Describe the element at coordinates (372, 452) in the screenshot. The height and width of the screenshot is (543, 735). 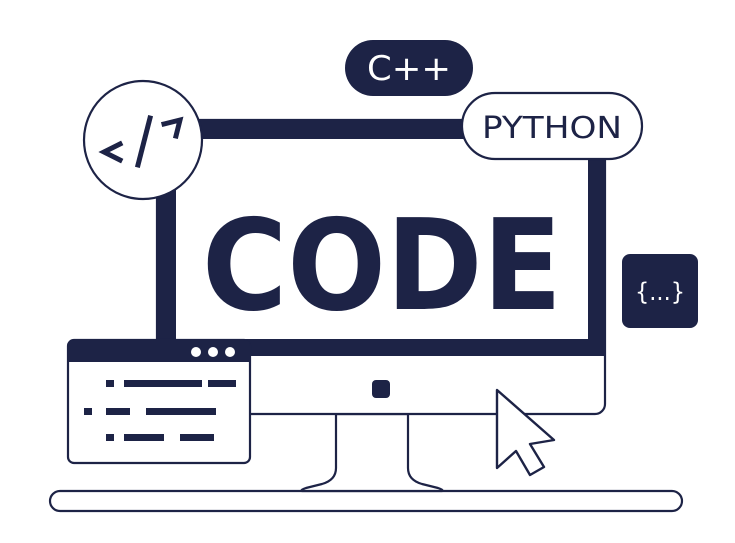
I see `monitor-stand` at that location.